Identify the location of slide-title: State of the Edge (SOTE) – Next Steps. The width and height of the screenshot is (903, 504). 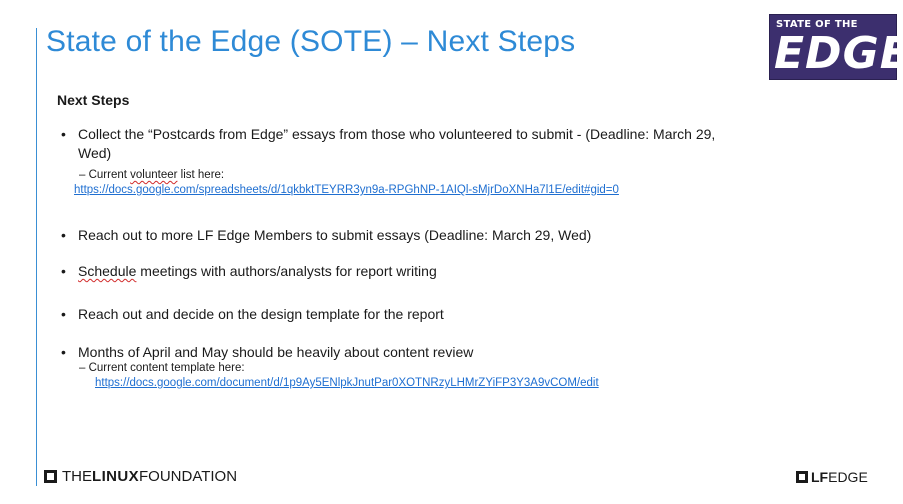
(311, 41).